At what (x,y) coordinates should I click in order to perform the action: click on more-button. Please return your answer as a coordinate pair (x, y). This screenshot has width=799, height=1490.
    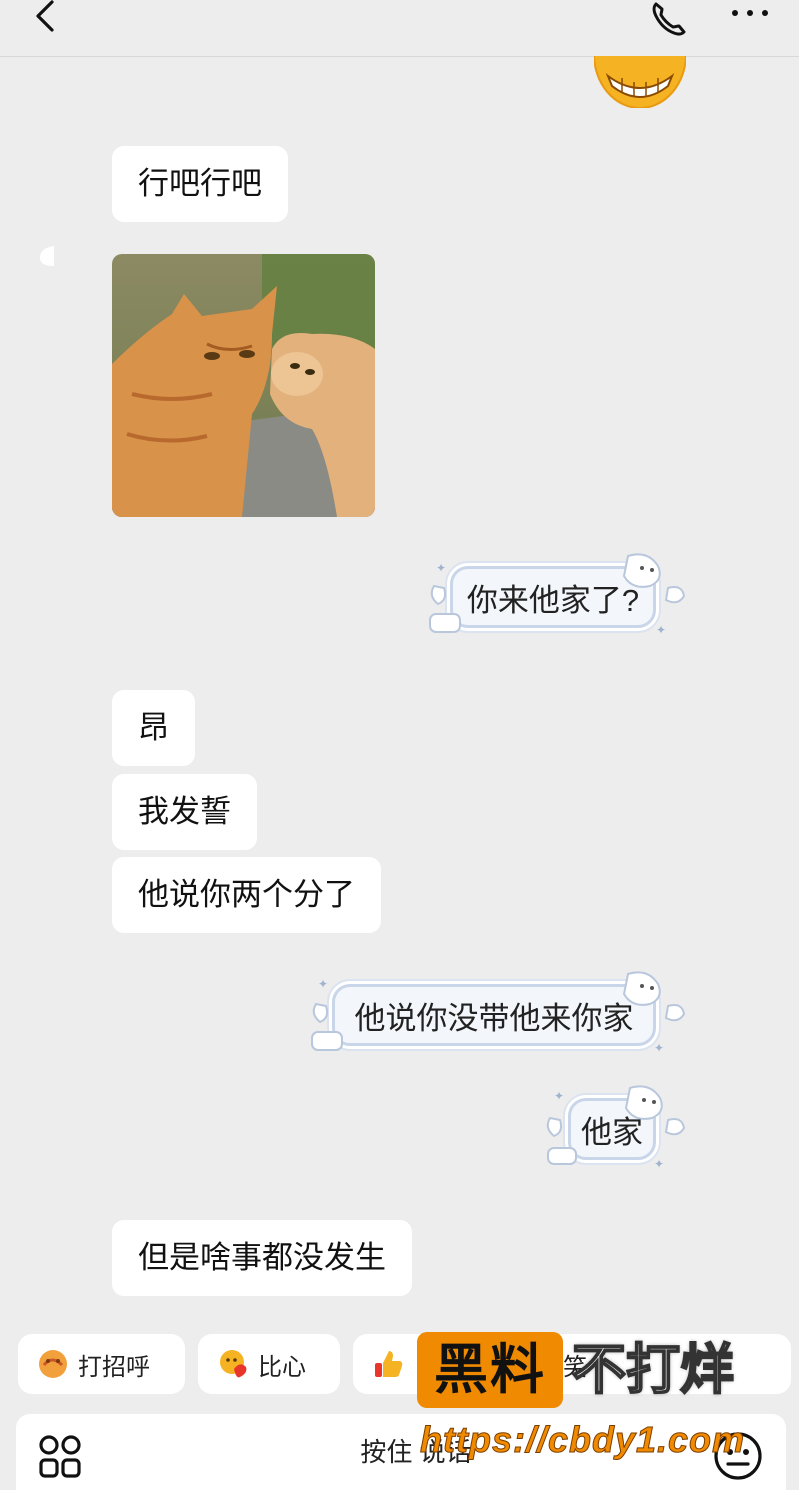
    Looking at the image, I should click on (750, 15).